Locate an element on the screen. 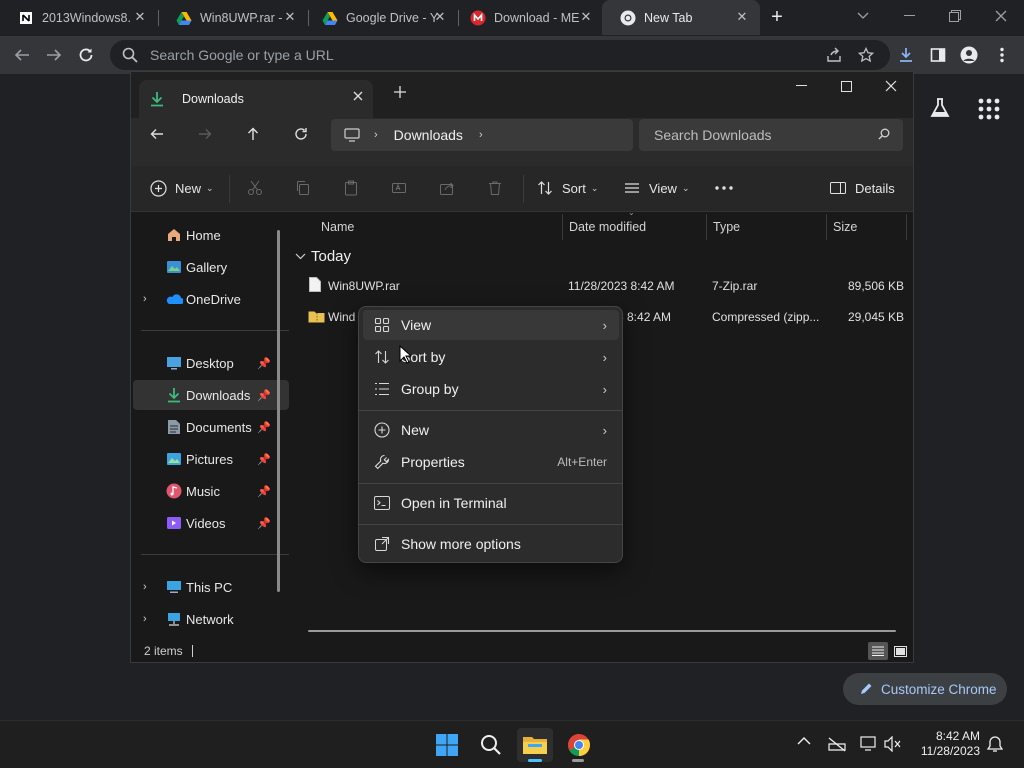 The width and height of the screenshot is (1024, 768). sidebar-item-home: Home is located at coordinates (211, 235).